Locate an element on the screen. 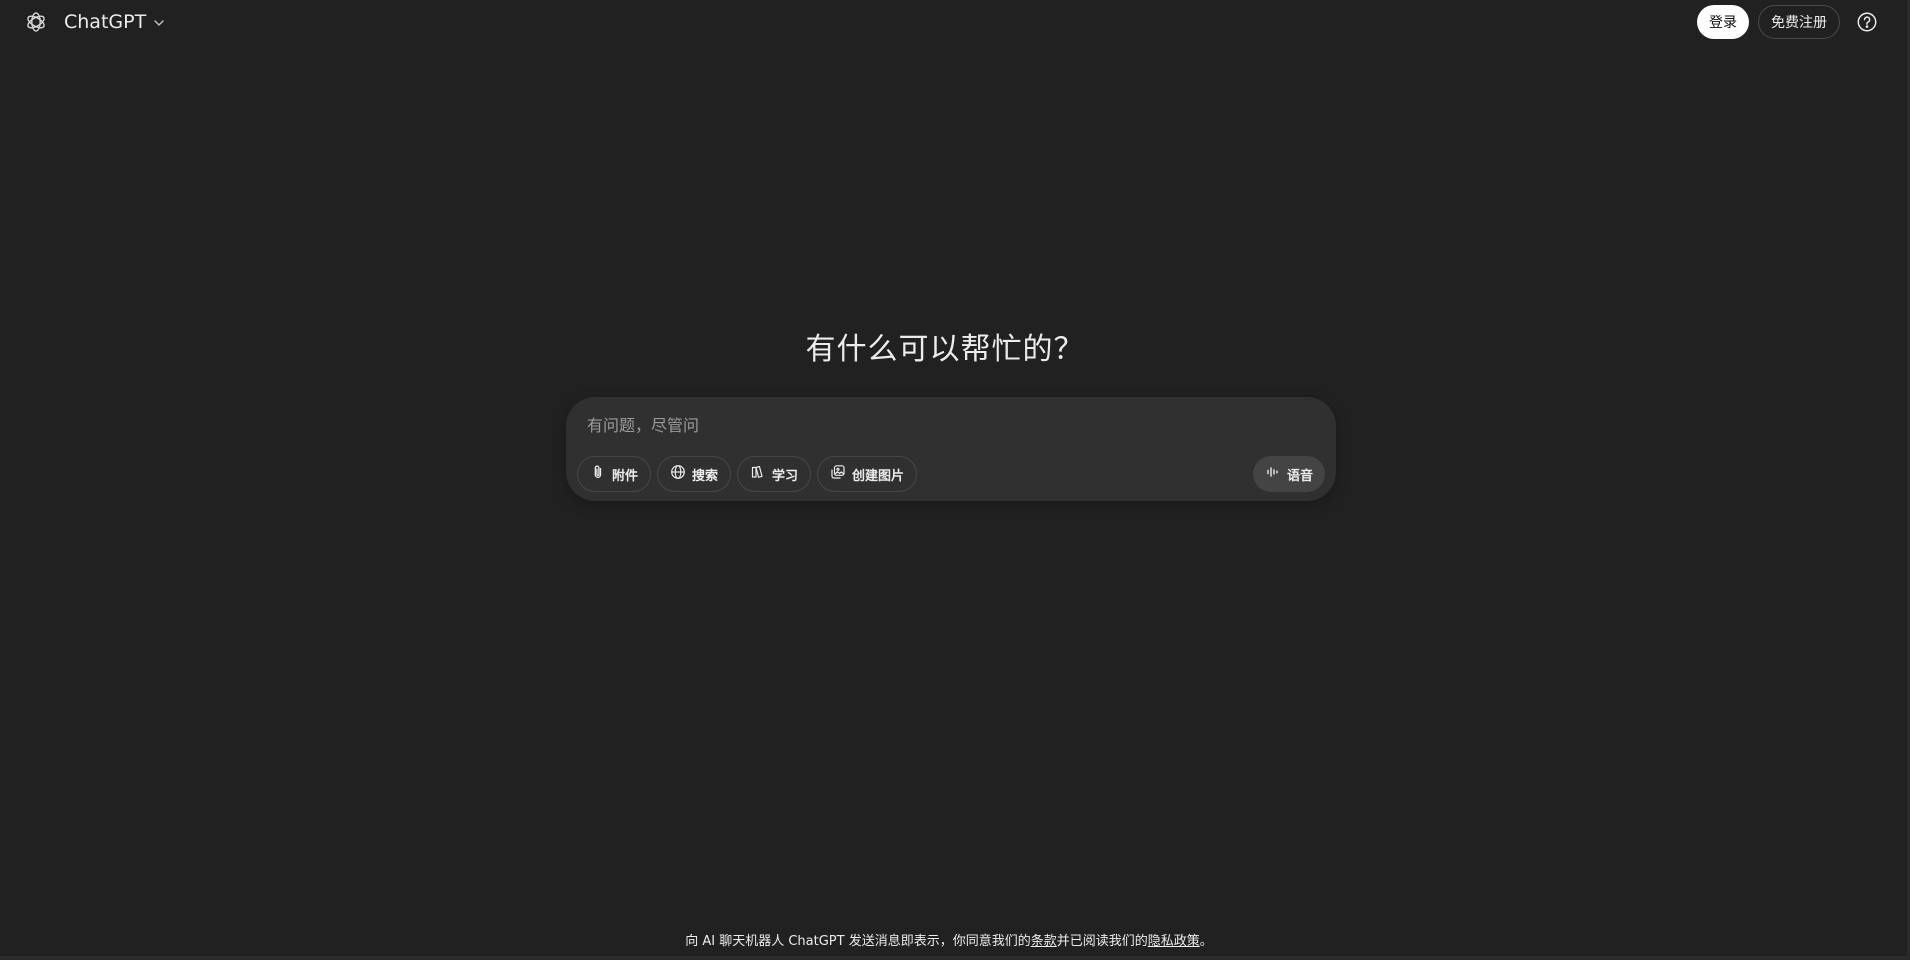 This screenshot has width=1910, height=960. attach-button: 附件 is located at coordinates (614, 474).